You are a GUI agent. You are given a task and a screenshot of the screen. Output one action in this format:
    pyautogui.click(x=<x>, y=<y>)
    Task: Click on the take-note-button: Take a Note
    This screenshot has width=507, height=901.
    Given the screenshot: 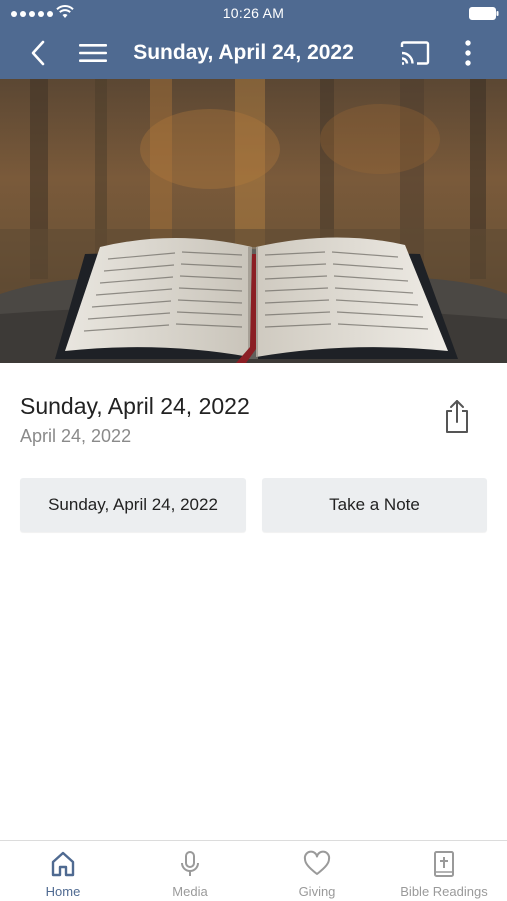 What is the action you would take?
    pyautogui.click(x=374, y=505)
    